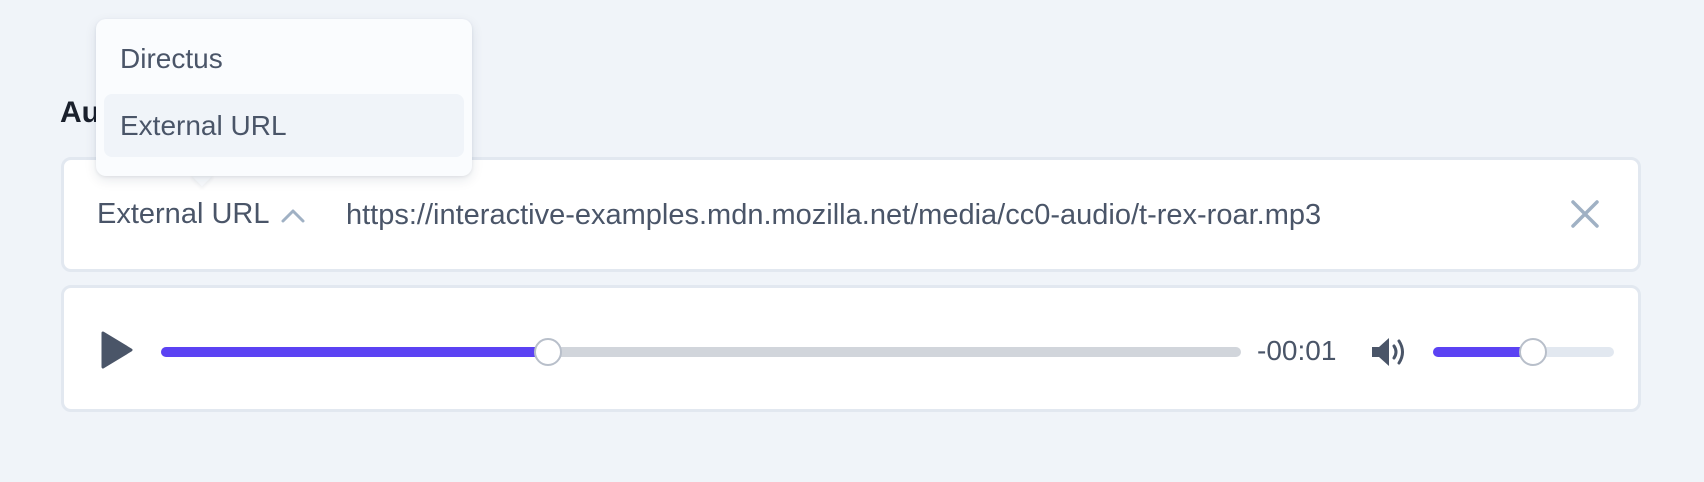 The height and width of the screenshot is (482, 1704). I want to click on volume-slider, so click(1523, 352).